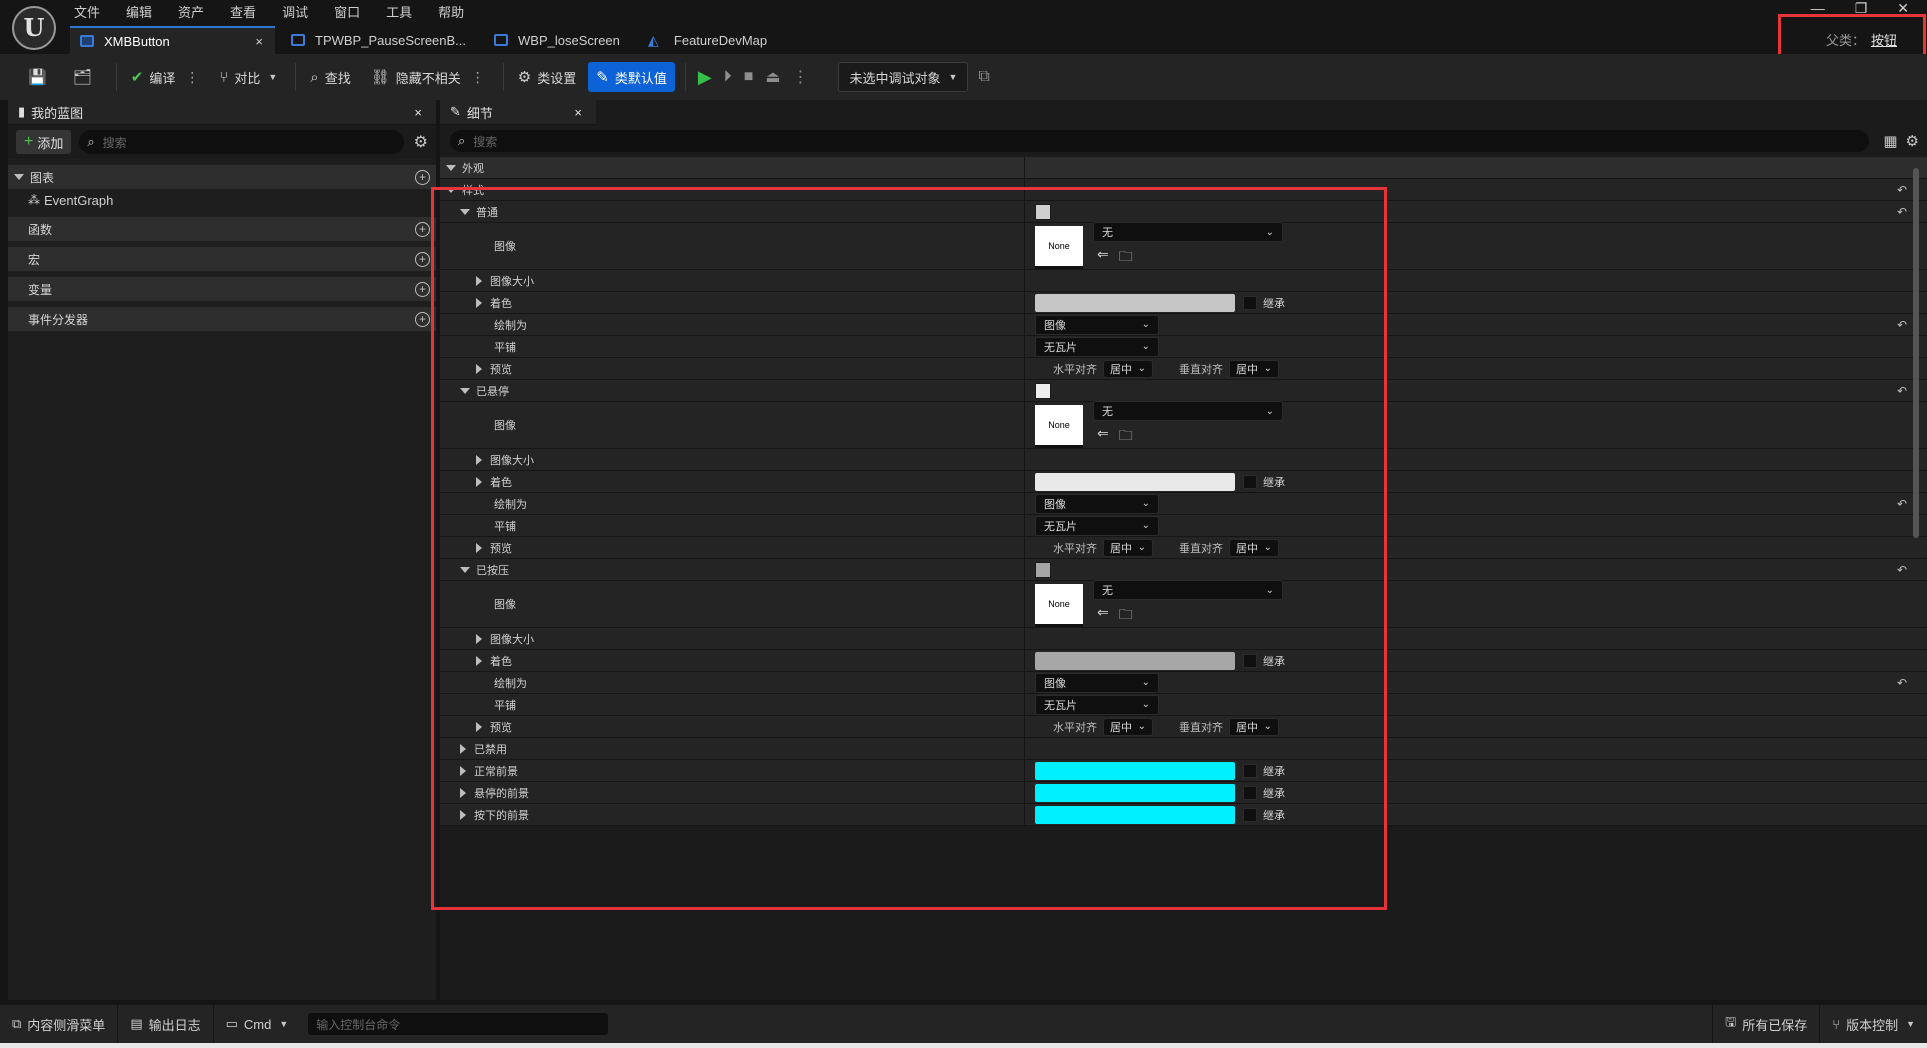 This screenshot has width=1927, height=1048. I want to click on category-graphs: 图表 +, so click(222, 177).